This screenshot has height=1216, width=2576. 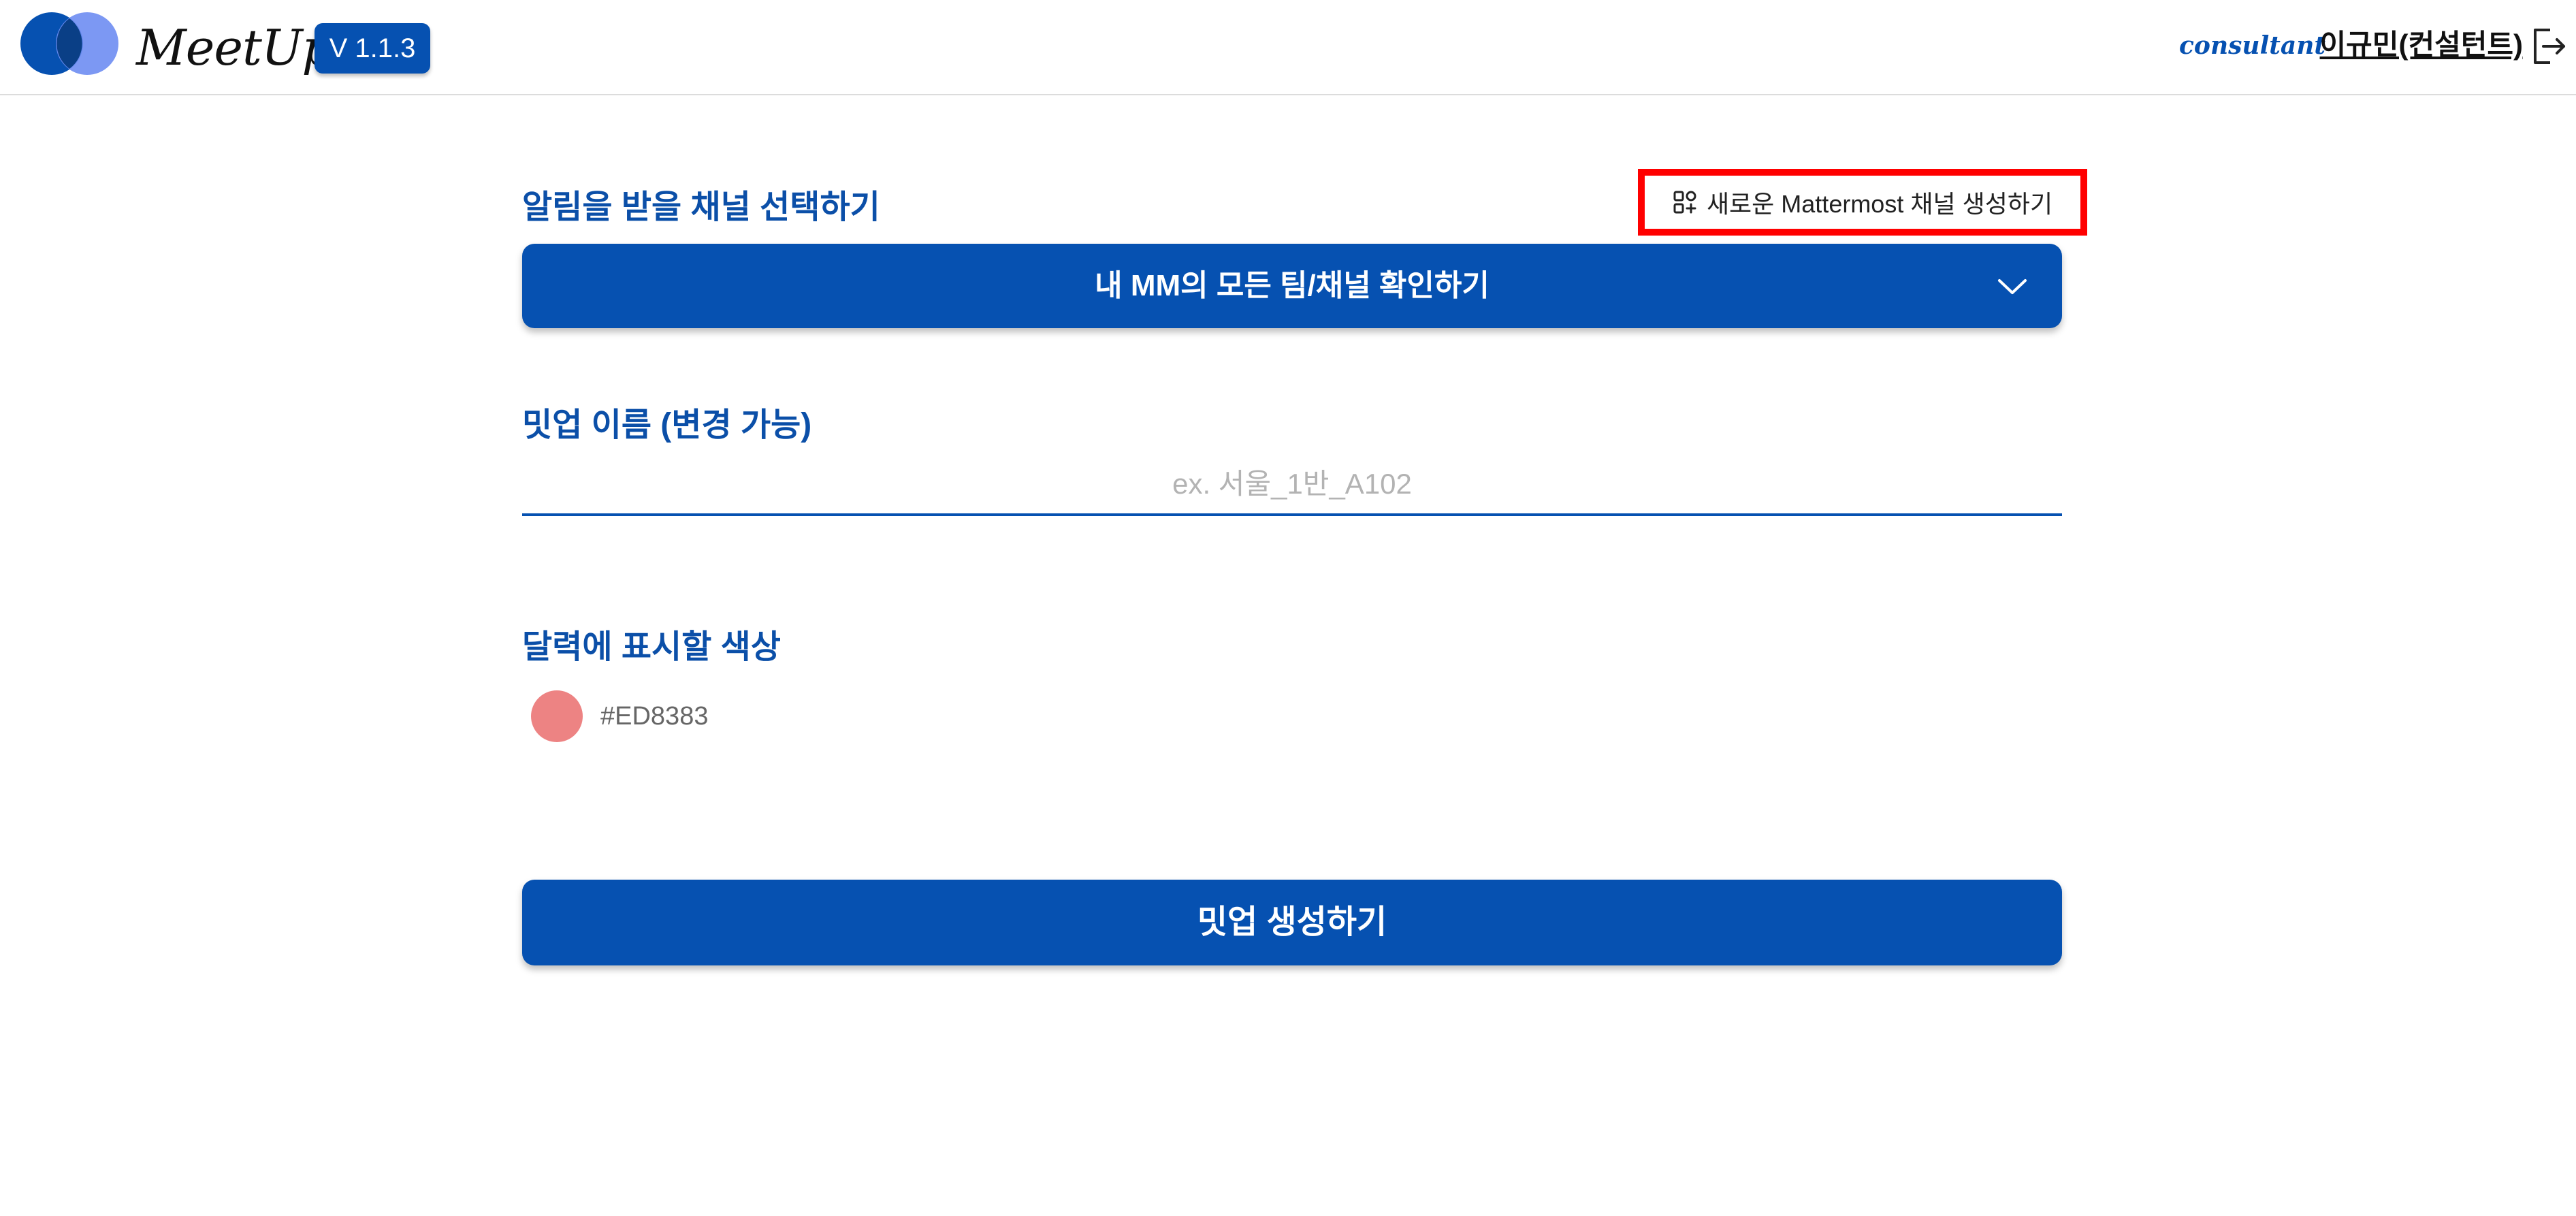 What do you see at coordinates (654, 716) in the screenshot?
I see `color-hex-value: #ED8383` at bounding box center [654, 716].